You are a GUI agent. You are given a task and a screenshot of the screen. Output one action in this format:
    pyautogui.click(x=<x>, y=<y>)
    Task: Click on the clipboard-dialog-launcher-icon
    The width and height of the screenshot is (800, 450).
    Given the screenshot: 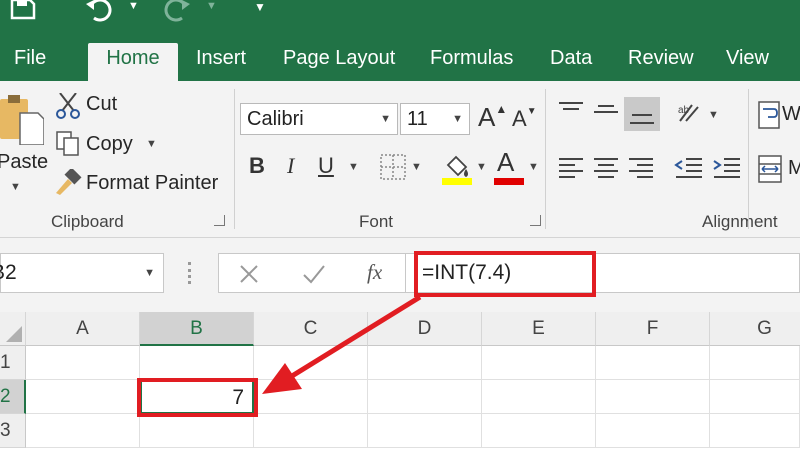 What is the action you would take?
    pyautogui.click(x=219, y=220)
    